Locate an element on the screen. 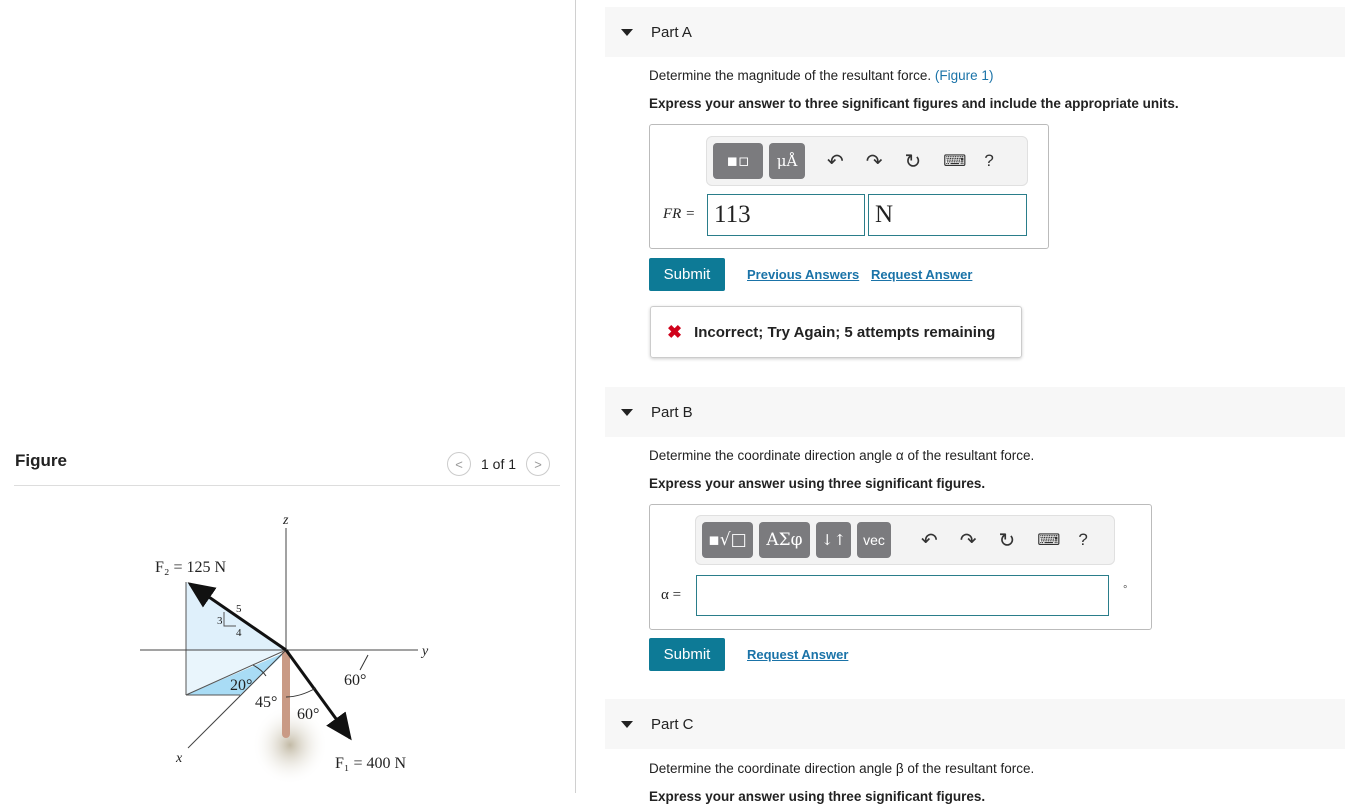 This screenshot has width=1345, height=804. templates-button: ▪▫ is located at coordinates (738, 161).